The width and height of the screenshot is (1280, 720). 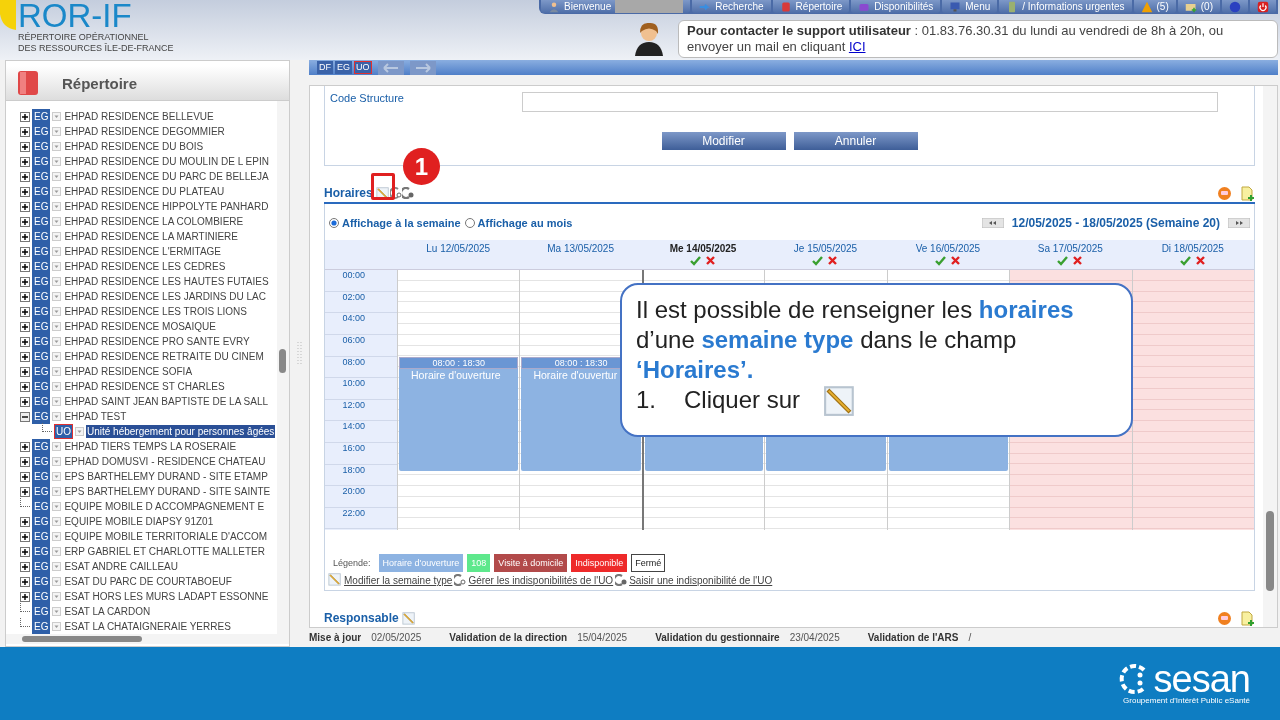 What do you see at coordinates (181, 431) in the screenshot?
I see `tree-item: Unité hébergement pour personnes âgées` at bounding box center [181, 431].